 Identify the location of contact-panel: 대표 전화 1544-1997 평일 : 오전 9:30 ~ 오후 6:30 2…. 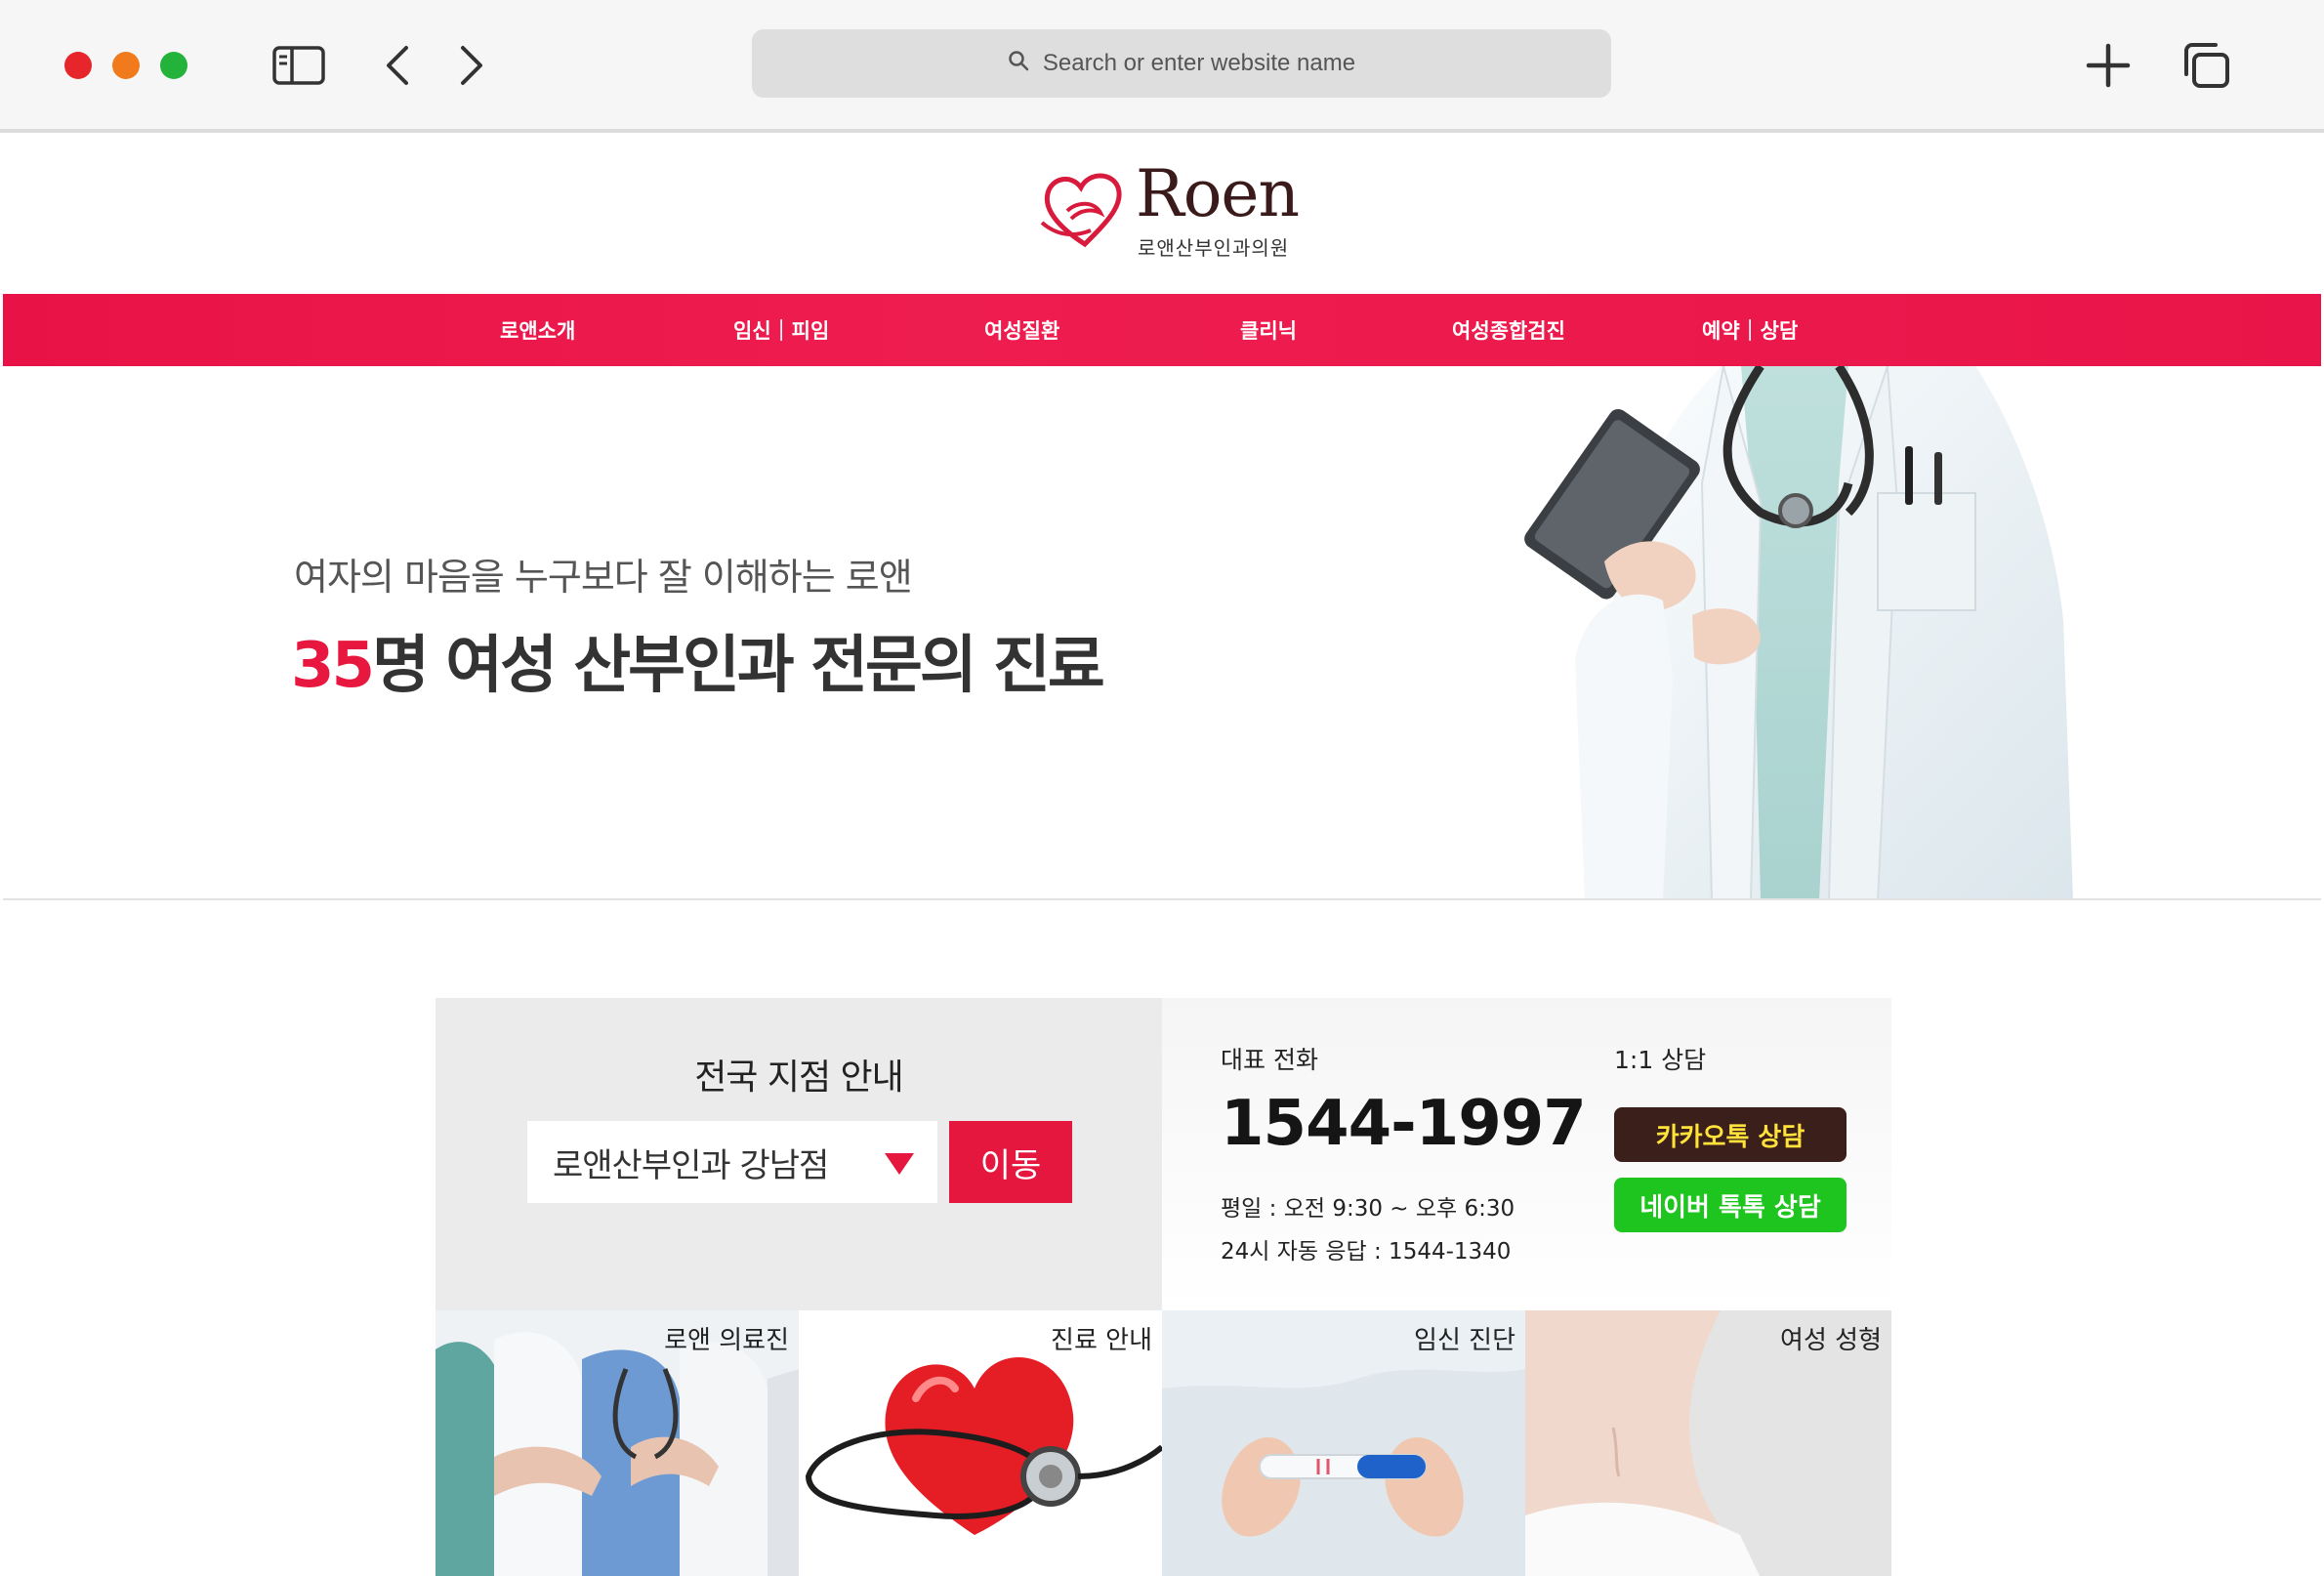
(1526, 1154).